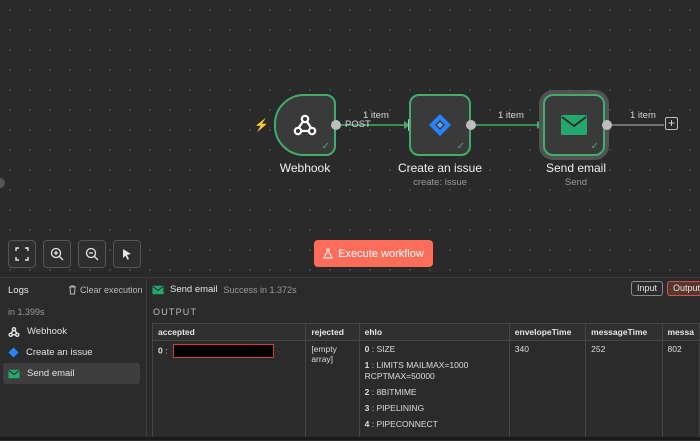 The image size is (700, 441). I want to click on log-item-send-email: Send email, so click(71, 373).